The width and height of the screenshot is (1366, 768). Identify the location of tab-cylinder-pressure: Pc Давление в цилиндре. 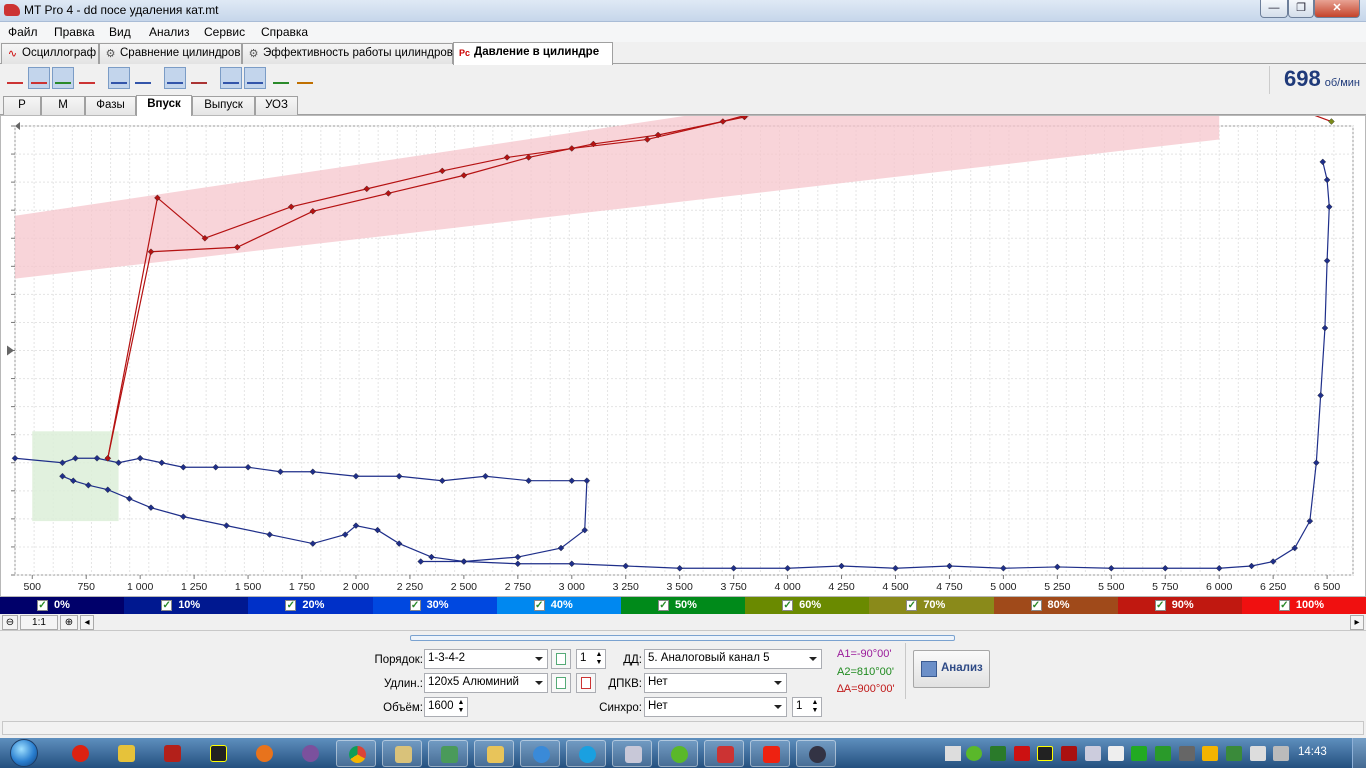
(533, 53).